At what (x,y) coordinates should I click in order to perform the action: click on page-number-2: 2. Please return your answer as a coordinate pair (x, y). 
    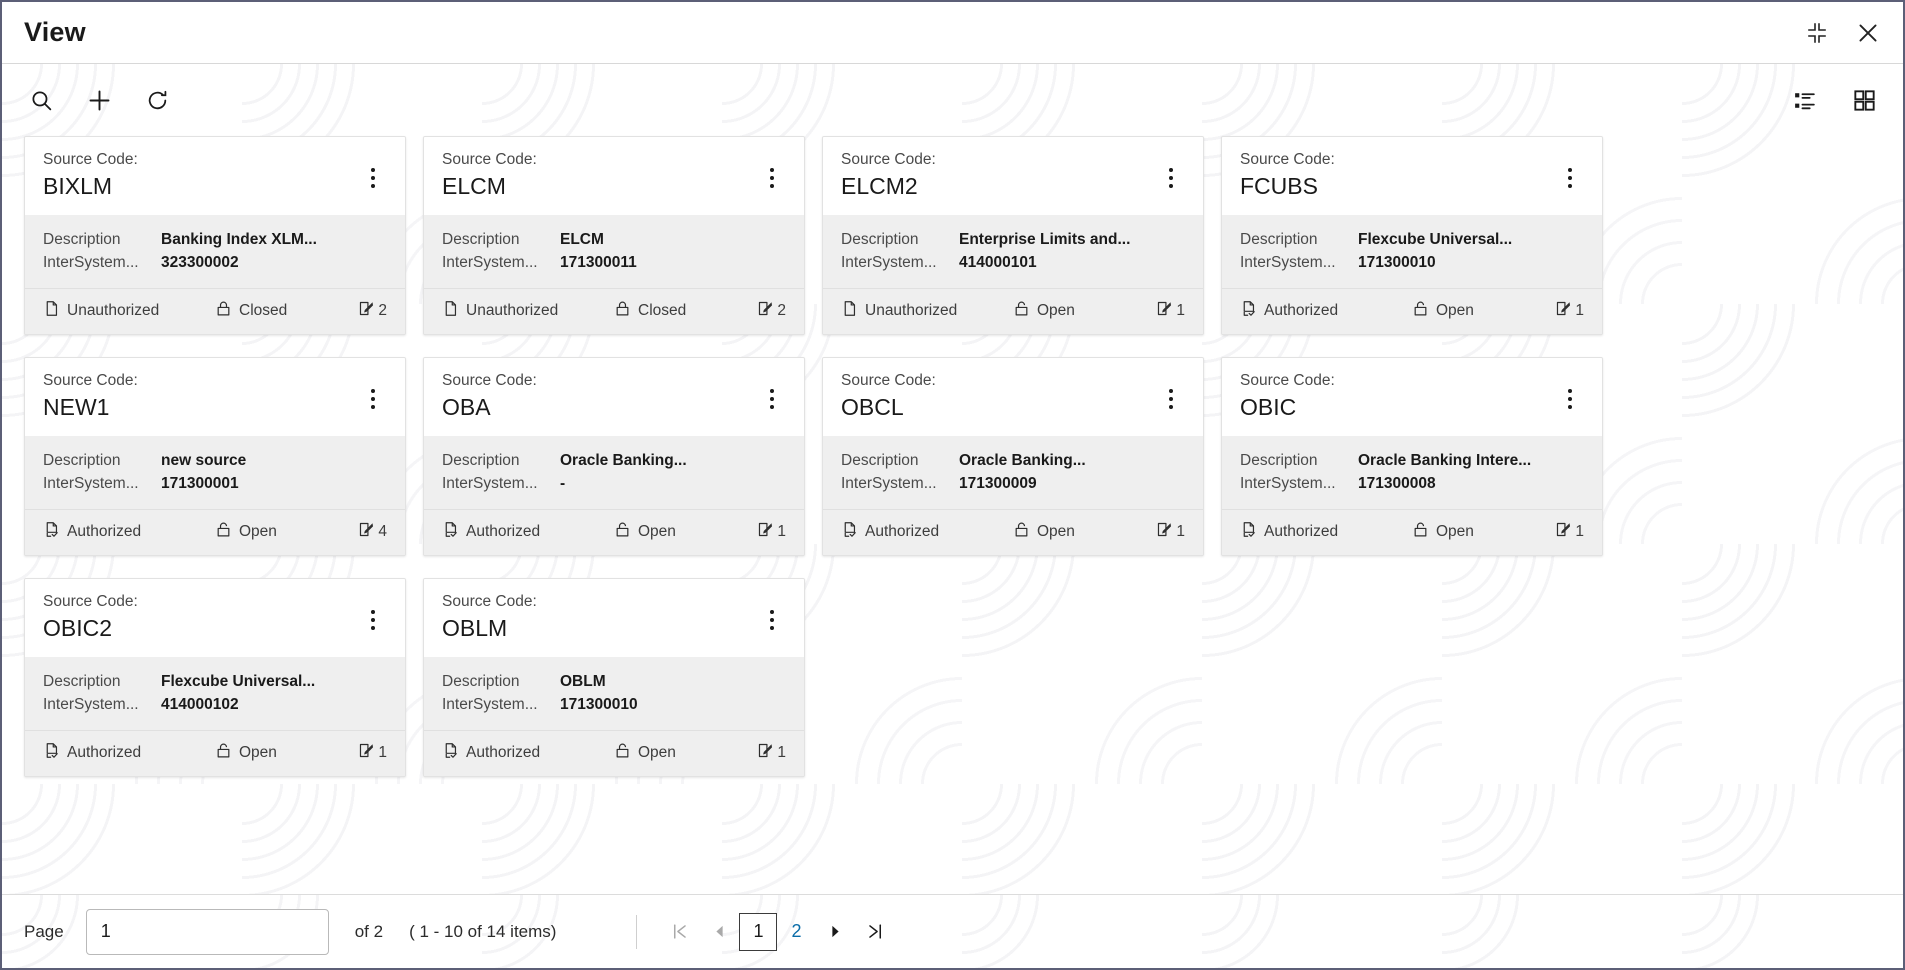
    Looking at the image, I should click on (796, 932).